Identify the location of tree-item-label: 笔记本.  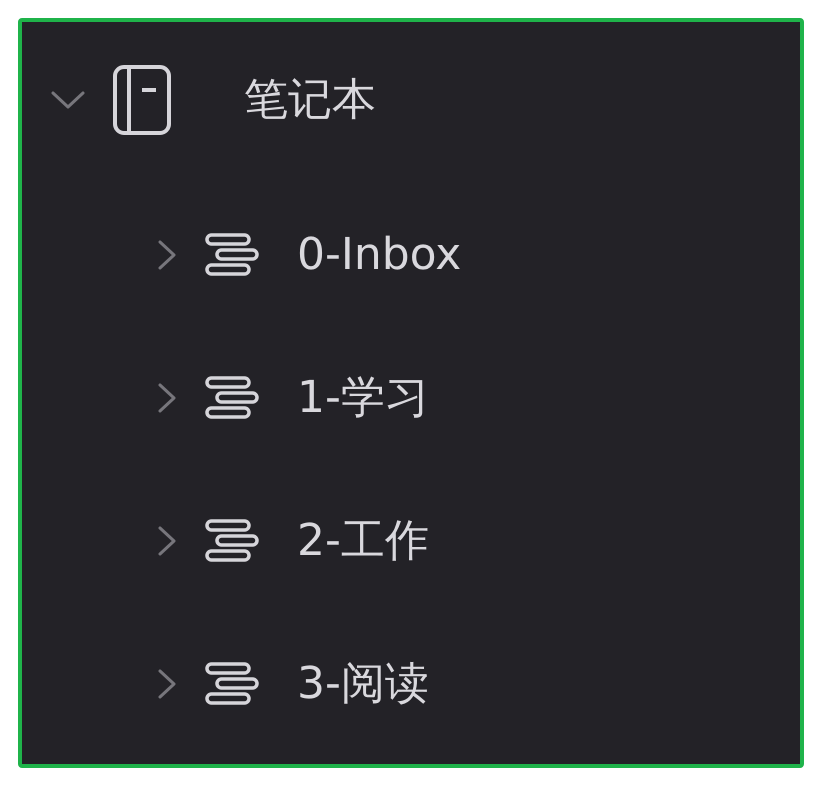
(310, 99).